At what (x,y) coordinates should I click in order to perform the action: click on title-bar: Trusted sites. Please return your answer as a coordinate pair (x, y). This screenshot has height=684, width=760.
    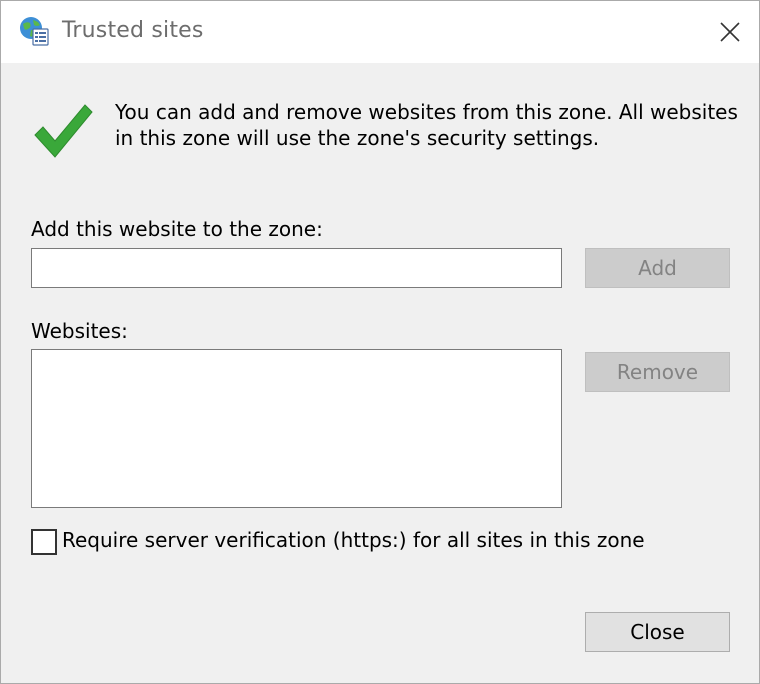
    Looking at the image, I should click on (380, 32).